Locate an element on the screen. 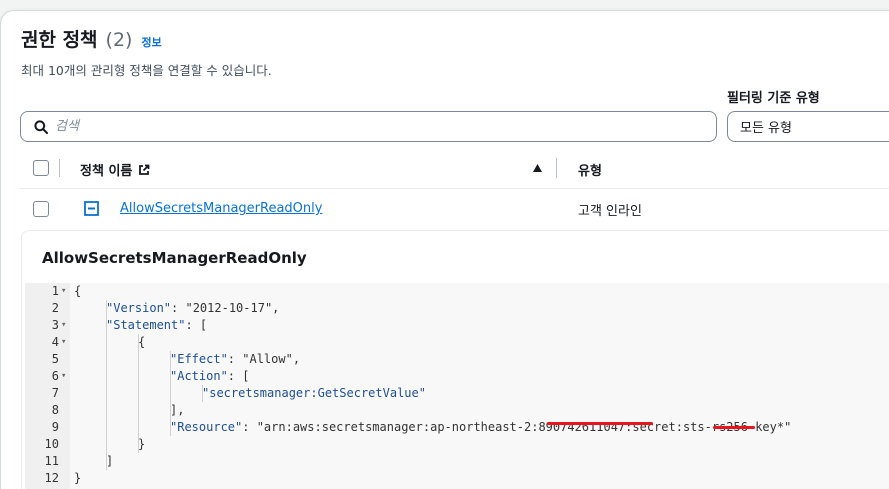 The height and width of the screenshot is (489, 889). column-header-policy-name-label: 정책 이름 is located at coordinates (106, 171).